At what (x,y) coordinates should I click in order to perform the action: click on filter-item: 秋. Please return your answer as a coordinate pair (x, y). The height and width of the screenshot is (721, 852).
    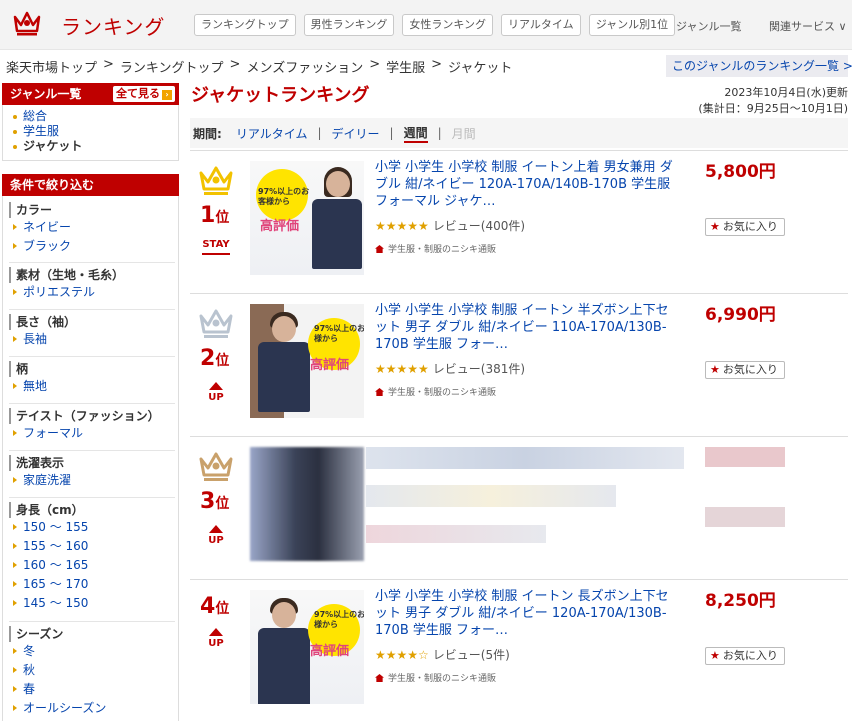
    Looking at the image, I should click on (92, 670).